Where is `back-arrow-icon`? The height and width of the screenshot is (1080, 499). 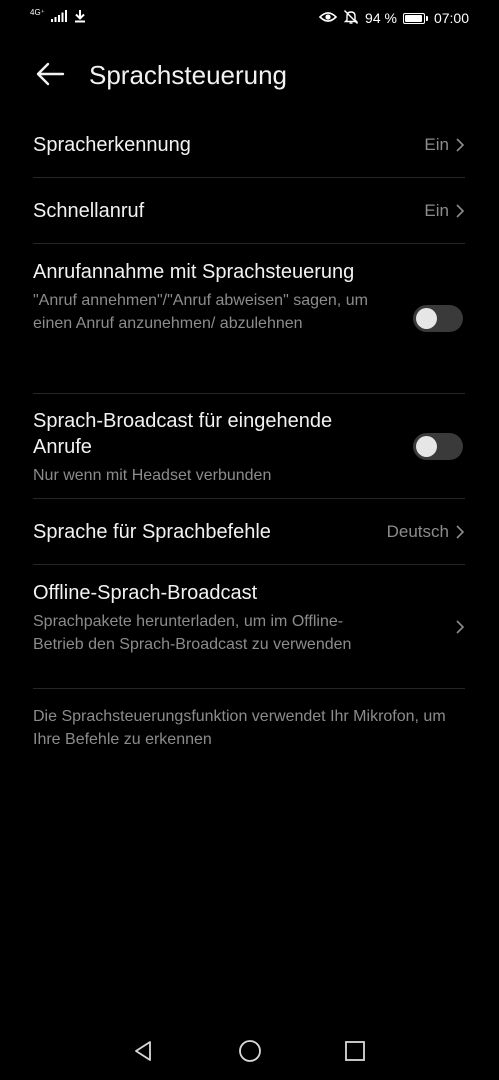 back-arrow-icon is located at coordinates (50, 76).